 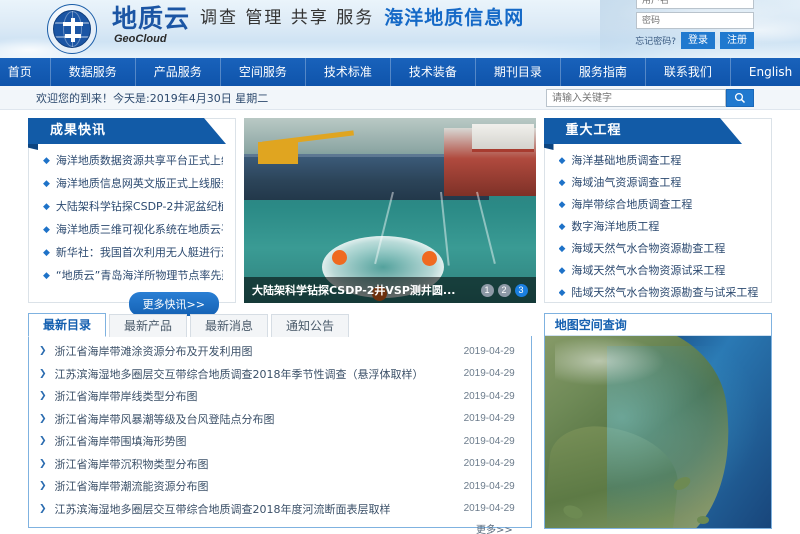 What do you see at coordinates (93, 72) in the screenshot?
I see `nav-item-data: 数据服务` at bounding box center [93, 72].